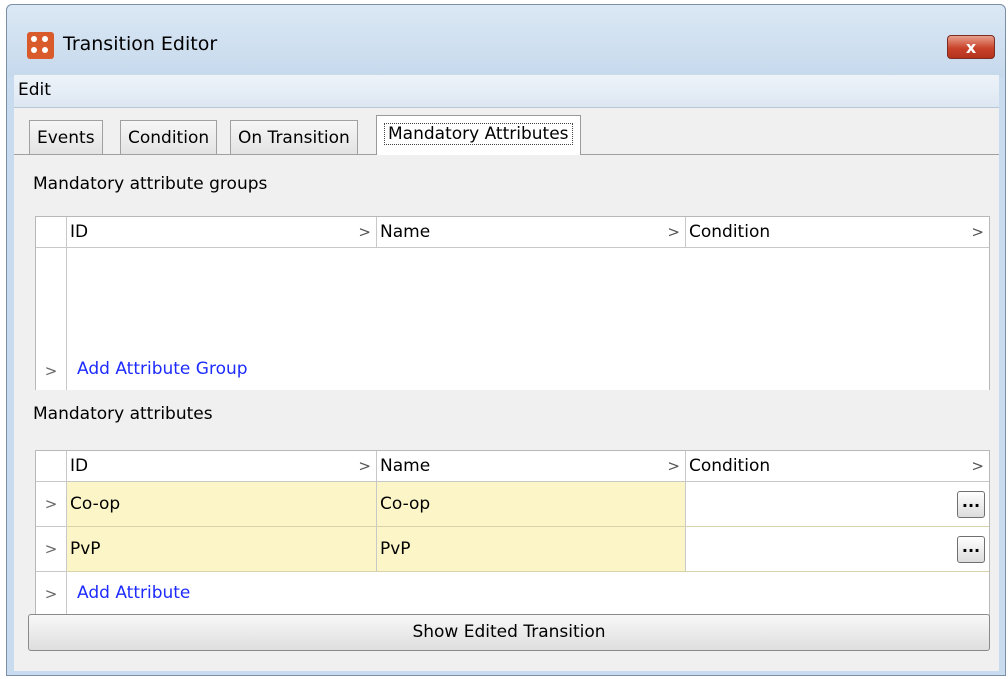 The image size is (1008, 679). What do you see at coordinates (222, 466) in the screenshot?
I see `attributes-col-id: ID >` at bounding box center [222, 466].